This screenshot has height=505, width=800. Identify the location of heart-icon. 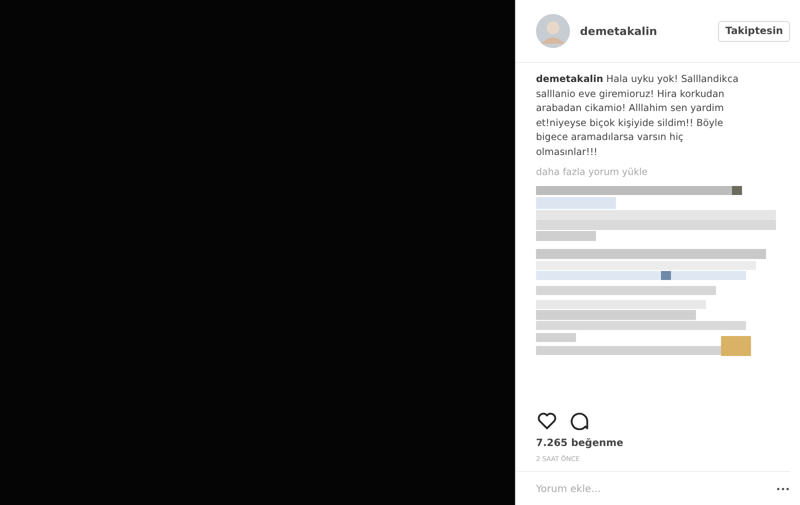
(547, 421).